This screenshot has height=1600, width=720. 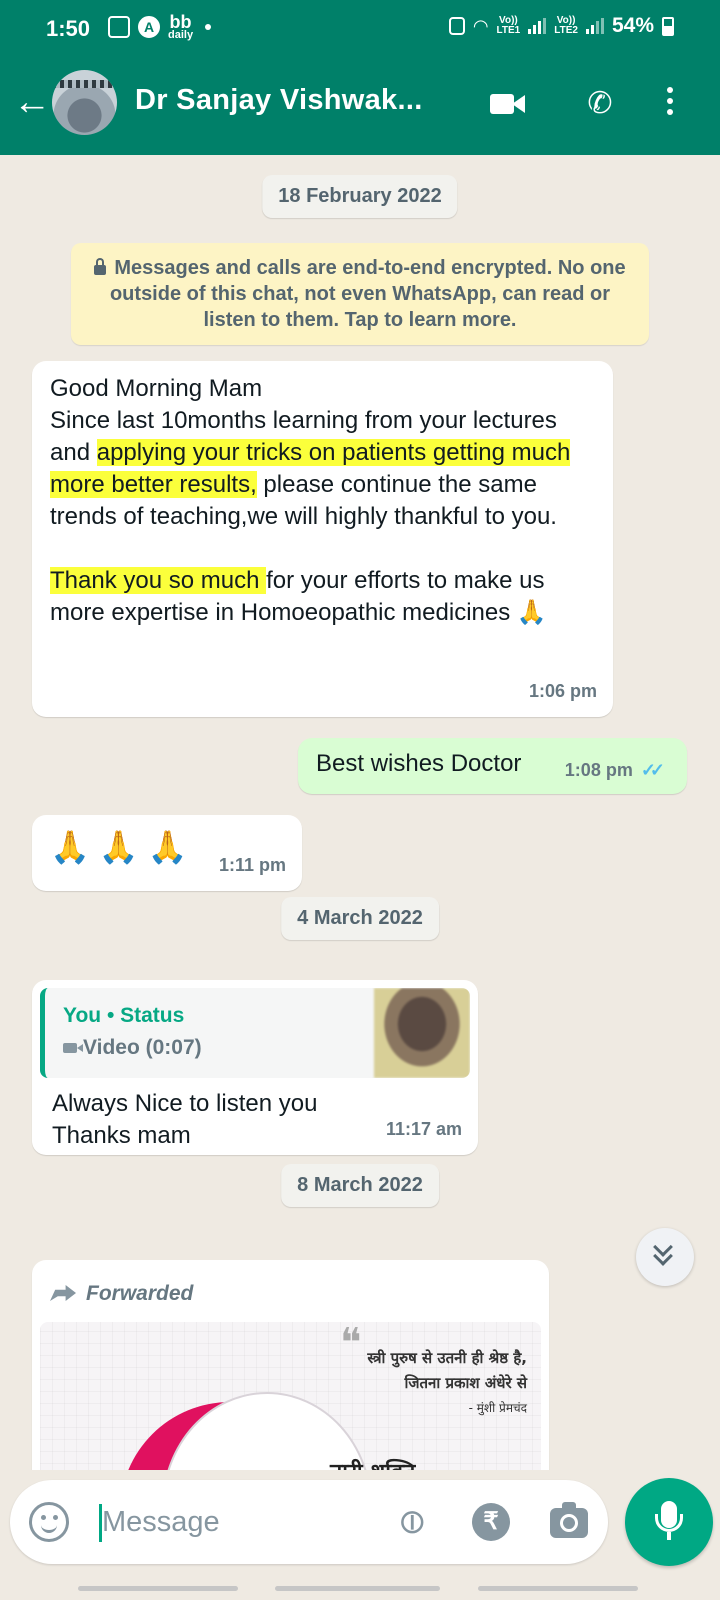 I want to click on gesture-navigation-bar, so click(x=360, y=1589).